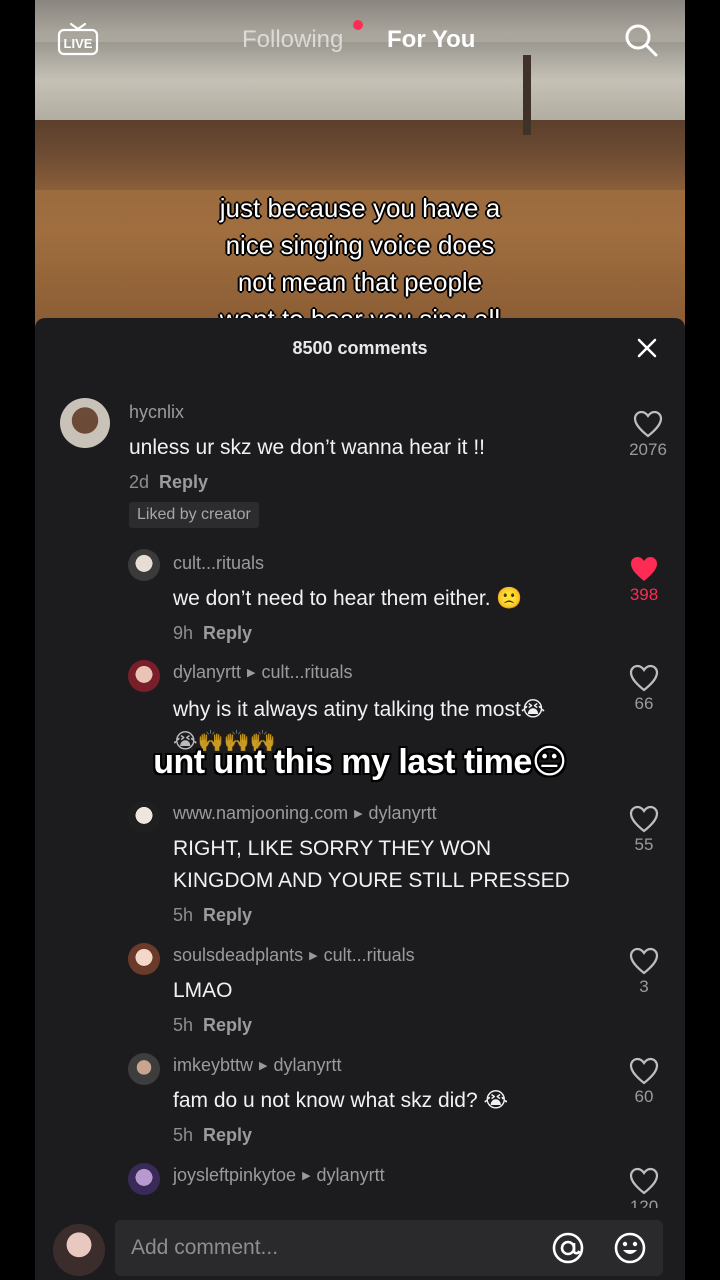  I want to click on comment-text: RIGHT, LIKE SORRY THEY WON, so click(332, 848).